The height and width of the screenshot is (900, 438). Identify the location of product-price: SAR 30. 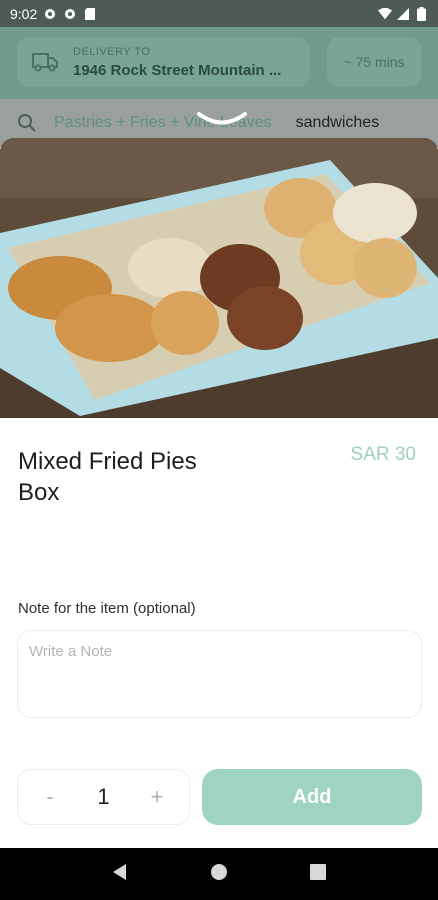
(383, 454).